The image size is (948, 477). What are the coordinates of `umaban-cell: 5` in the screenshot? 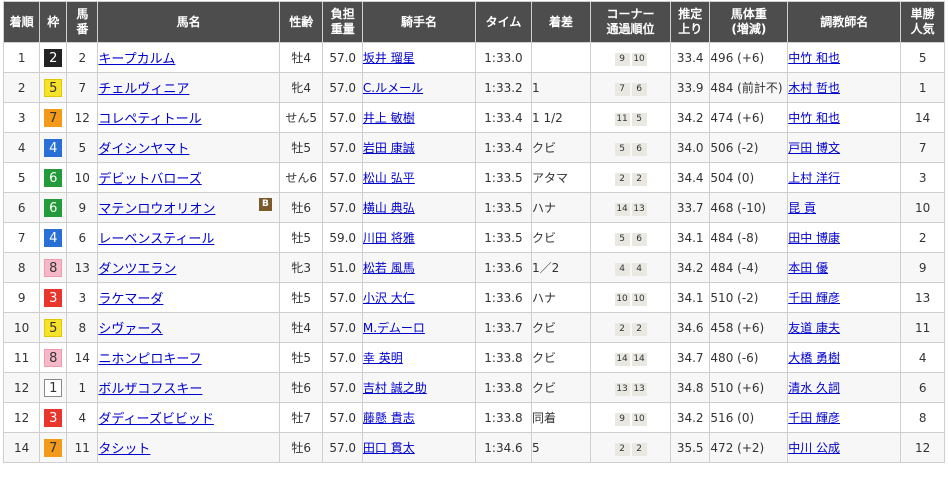 It's located at (82, 147).